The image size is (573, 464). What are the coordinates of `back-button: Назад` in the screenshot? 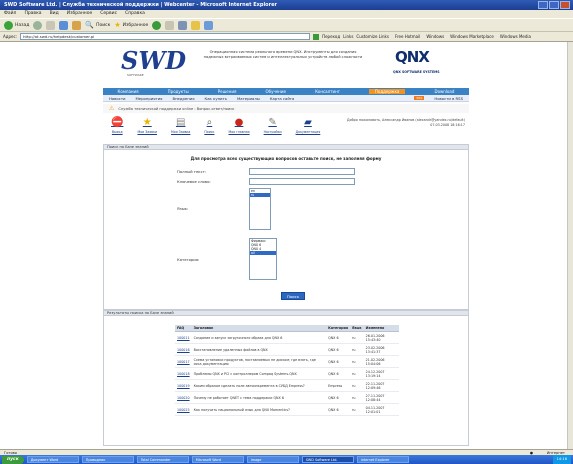 It's located at (16, 25).